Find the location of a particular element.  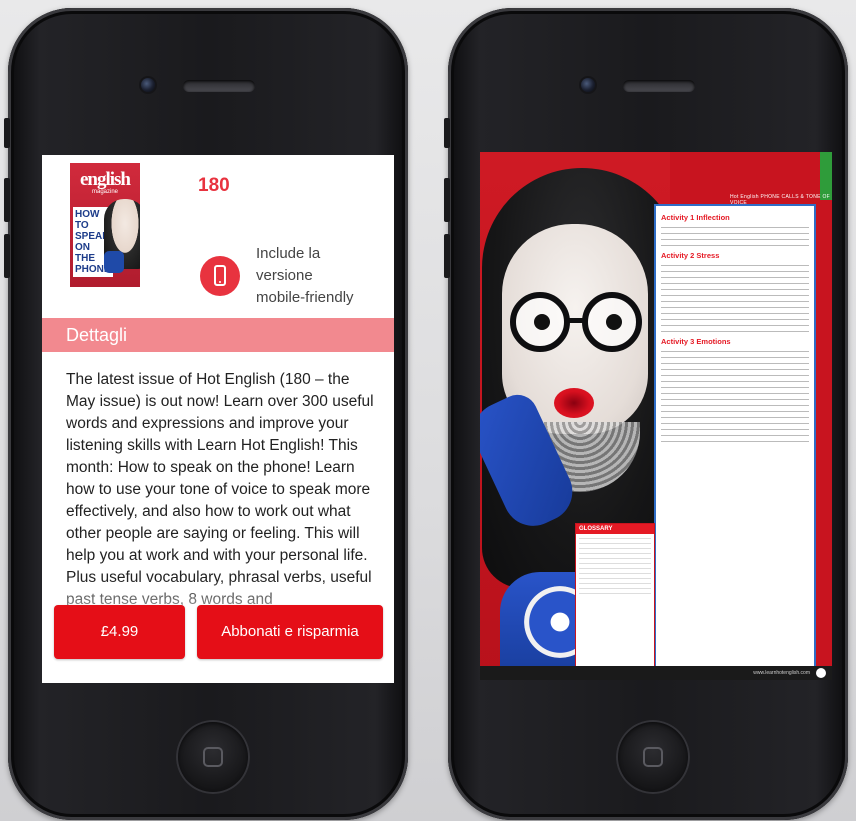

page-number-dot is located at coordinates (821, 673).